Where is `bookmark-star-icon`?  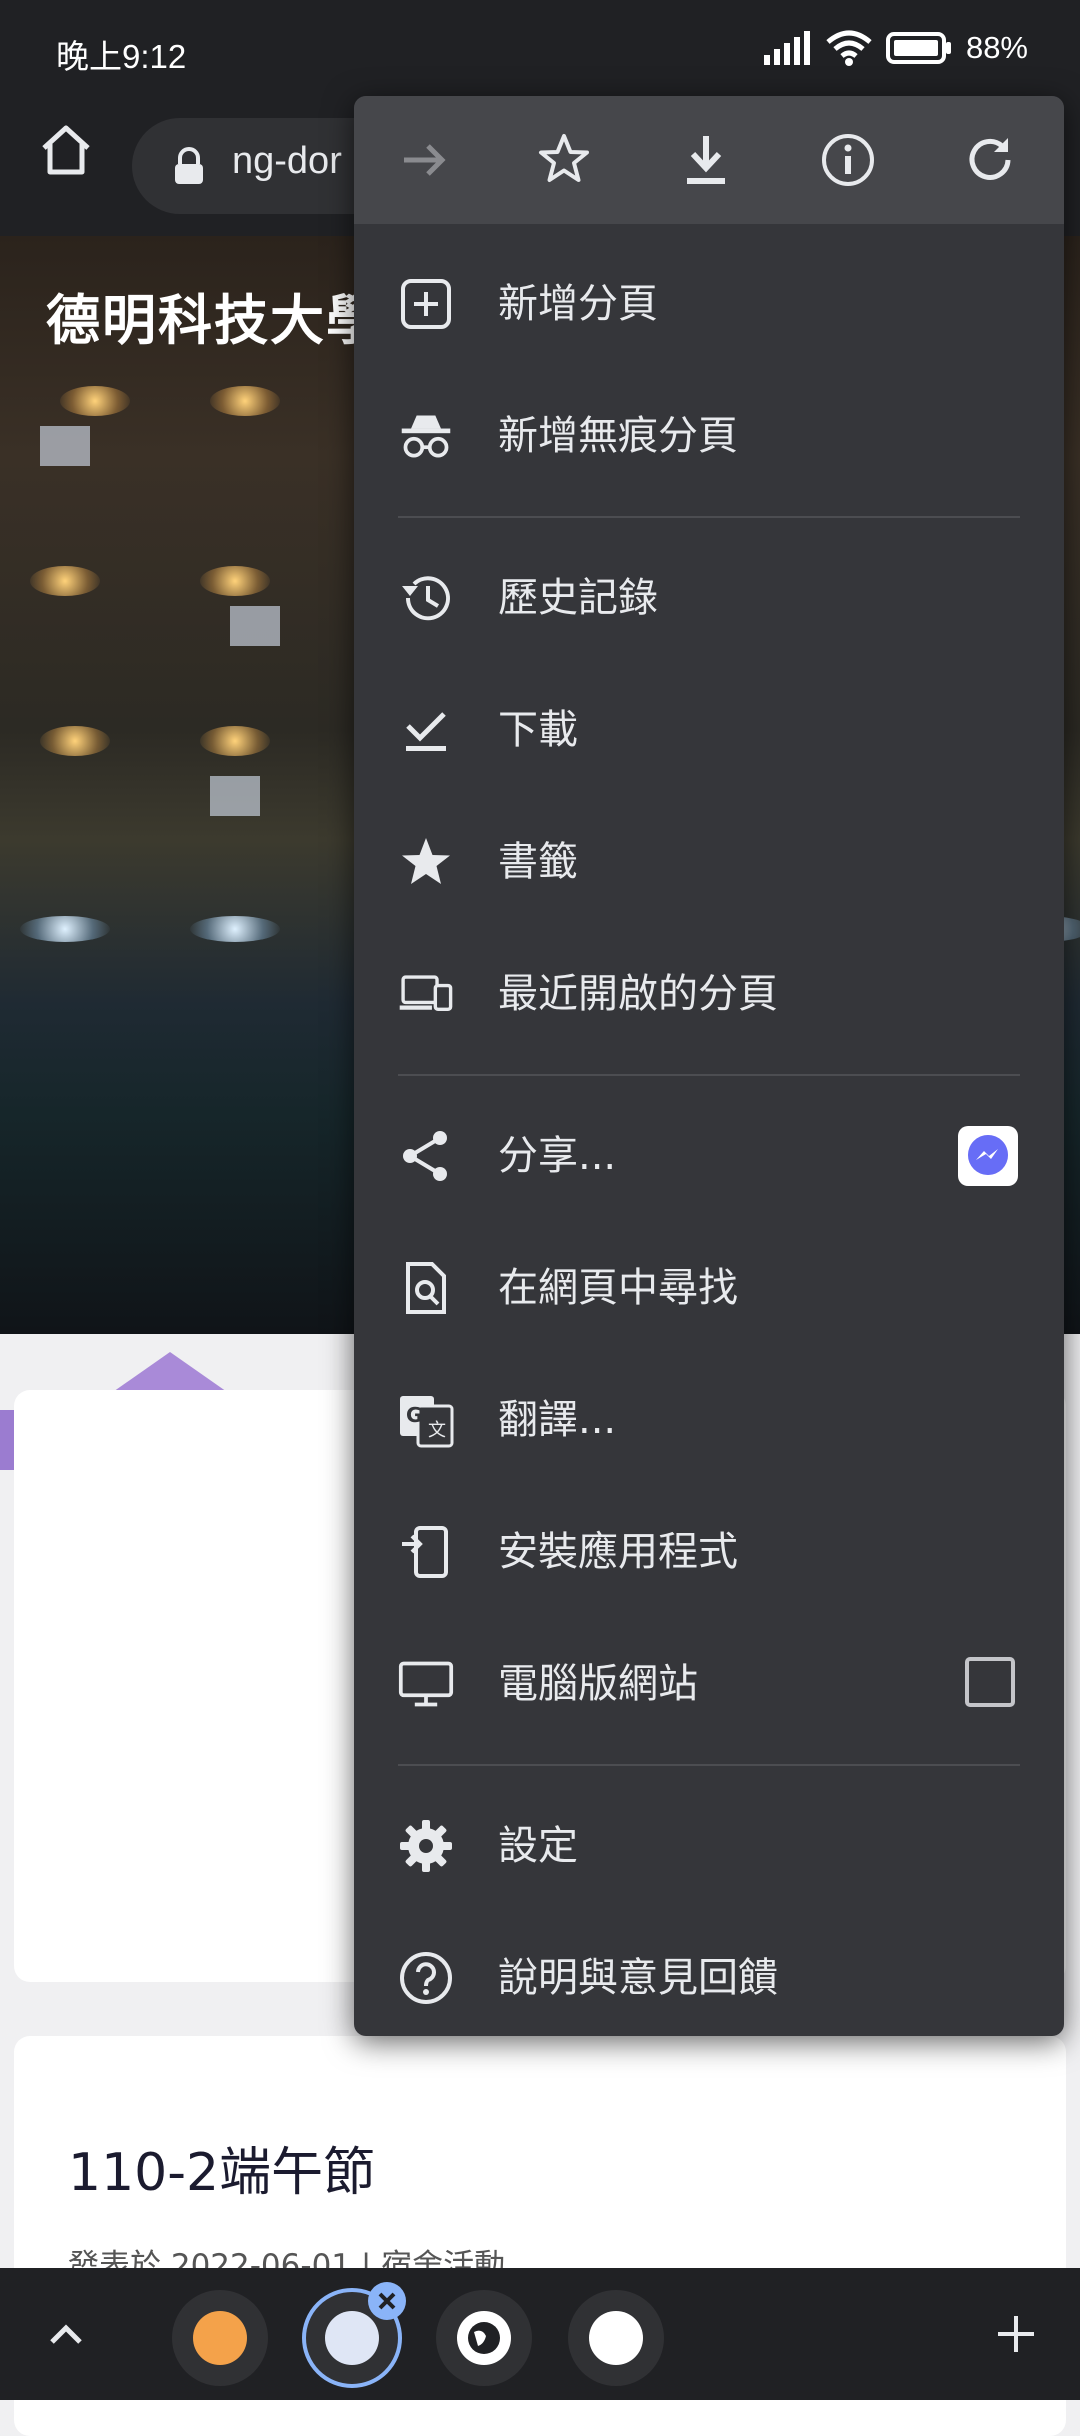
bookmark-star-icon is located at coordinates (564, 158).